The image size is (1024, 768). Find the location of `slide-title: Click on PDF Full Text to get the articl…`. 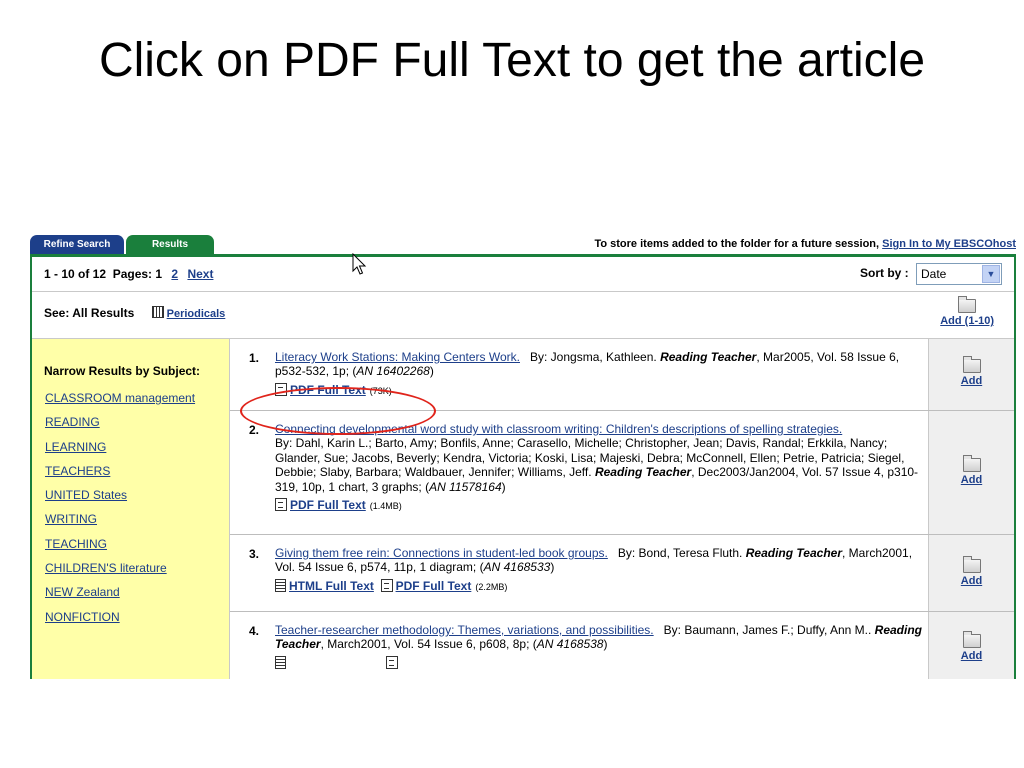

slide-title: Click on PDF Full Text to get the articl… is located at coordinates (512, 60).